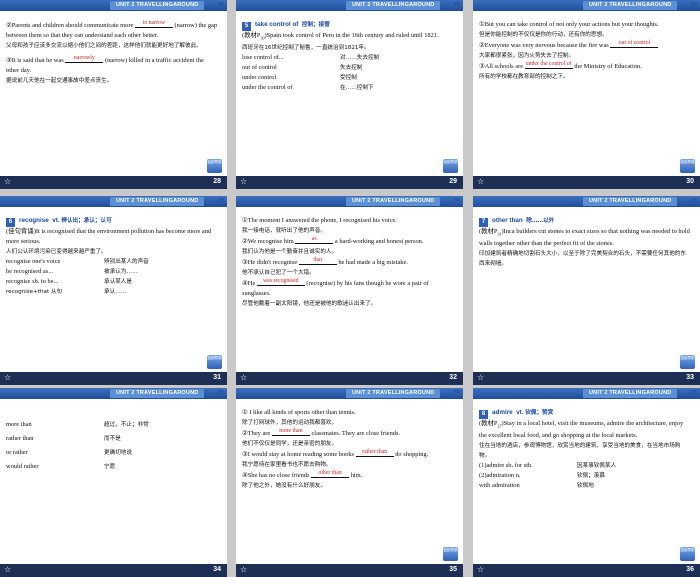 The width and height of the screenshot is (700, 577). I want to click on chinese-translation: 所有的学校都在教育部的控制之下。, so click(524, 77).